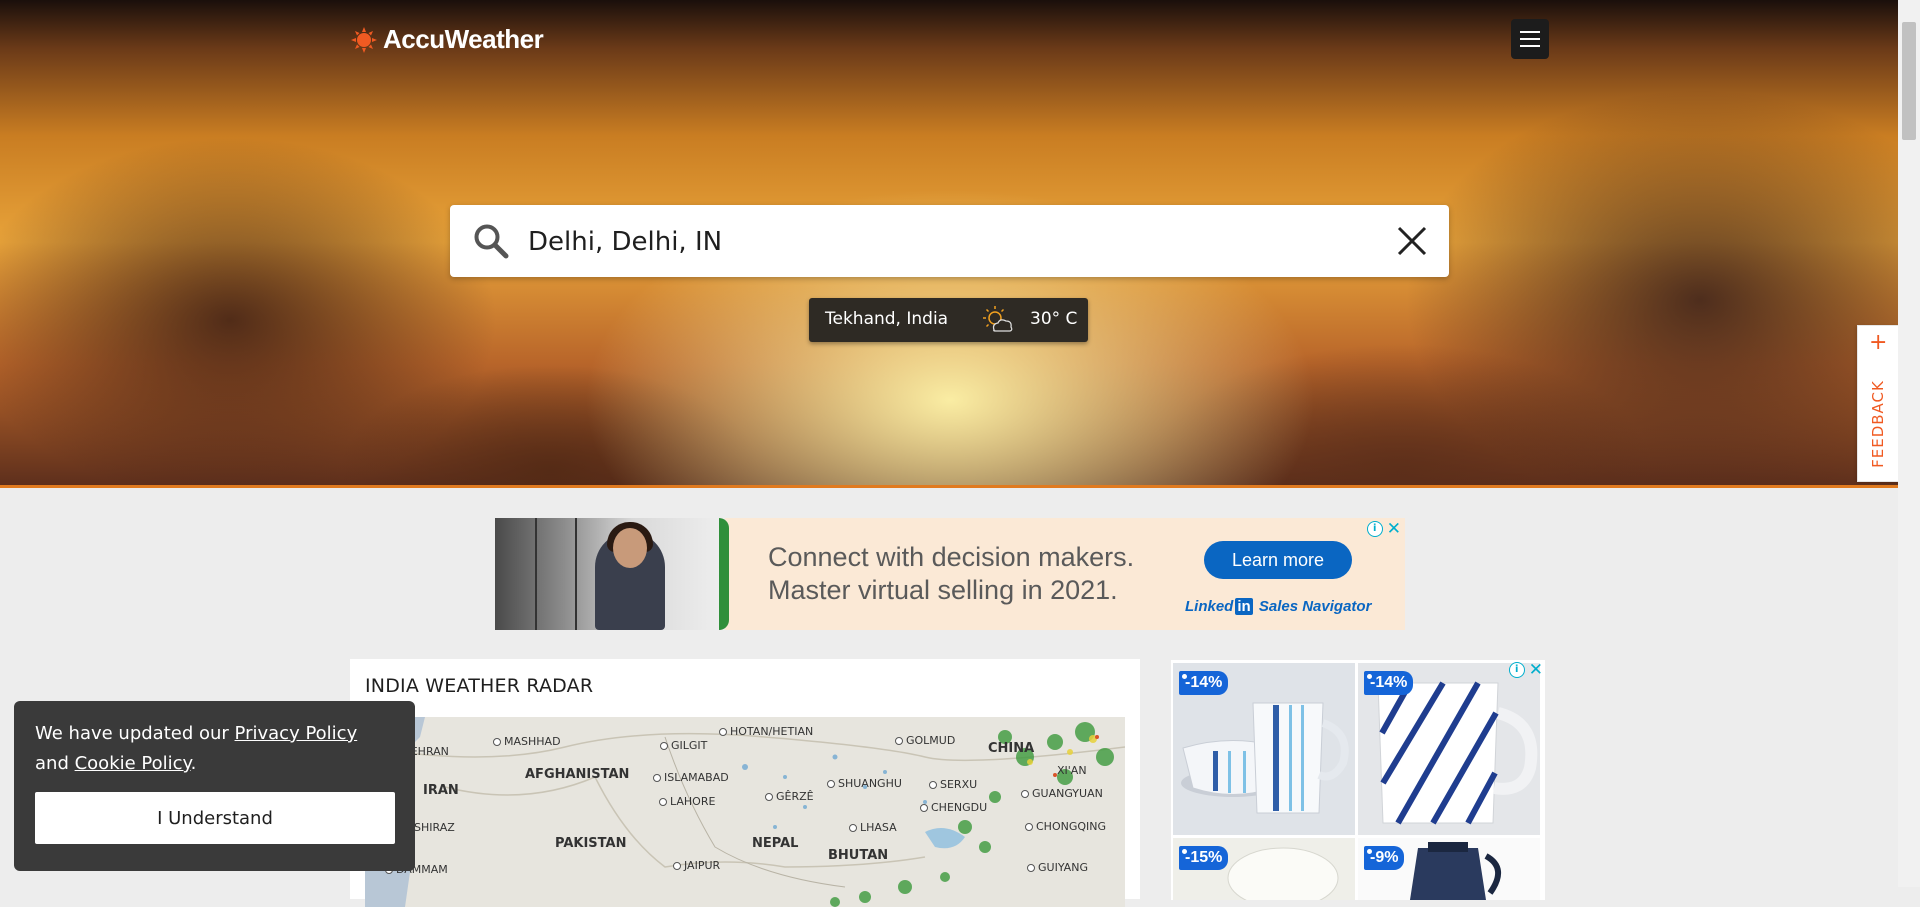 The height and width of the screenshot is (907, 1920). Describe the element at coordinates (215, 818) in the screenshot. I see `i-understand-button: I Understand` at that location.